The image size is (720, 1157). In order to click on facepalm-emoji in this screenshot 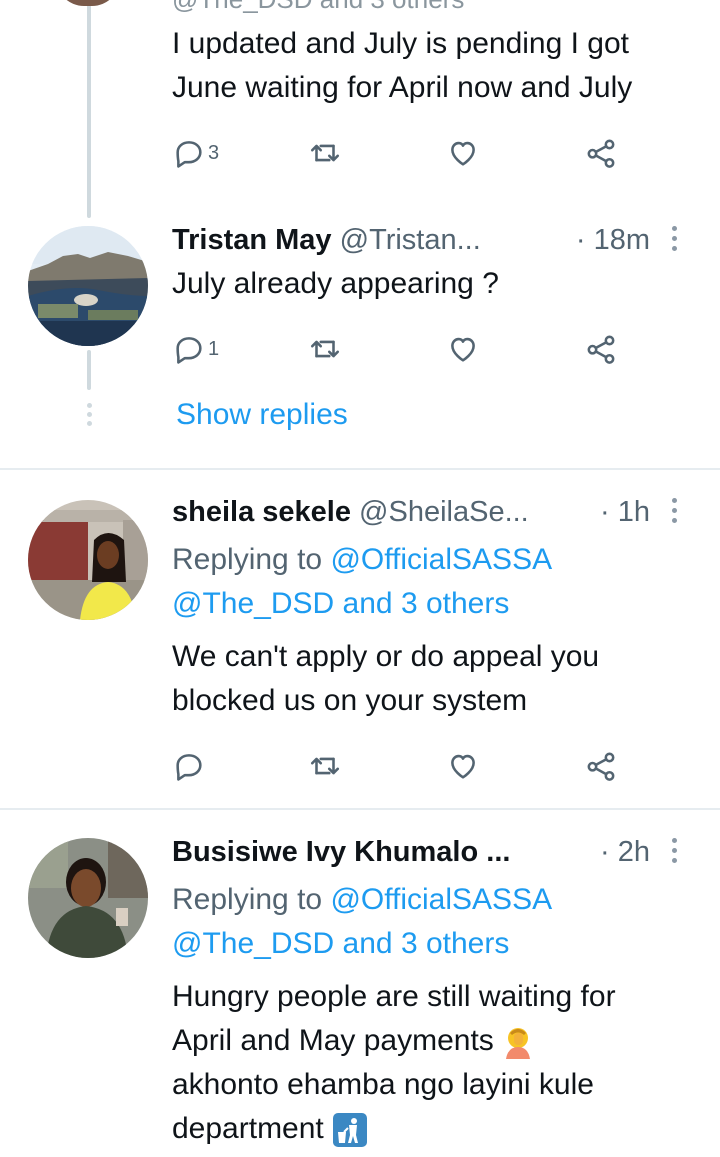, I will do `click(518, 1044)`.